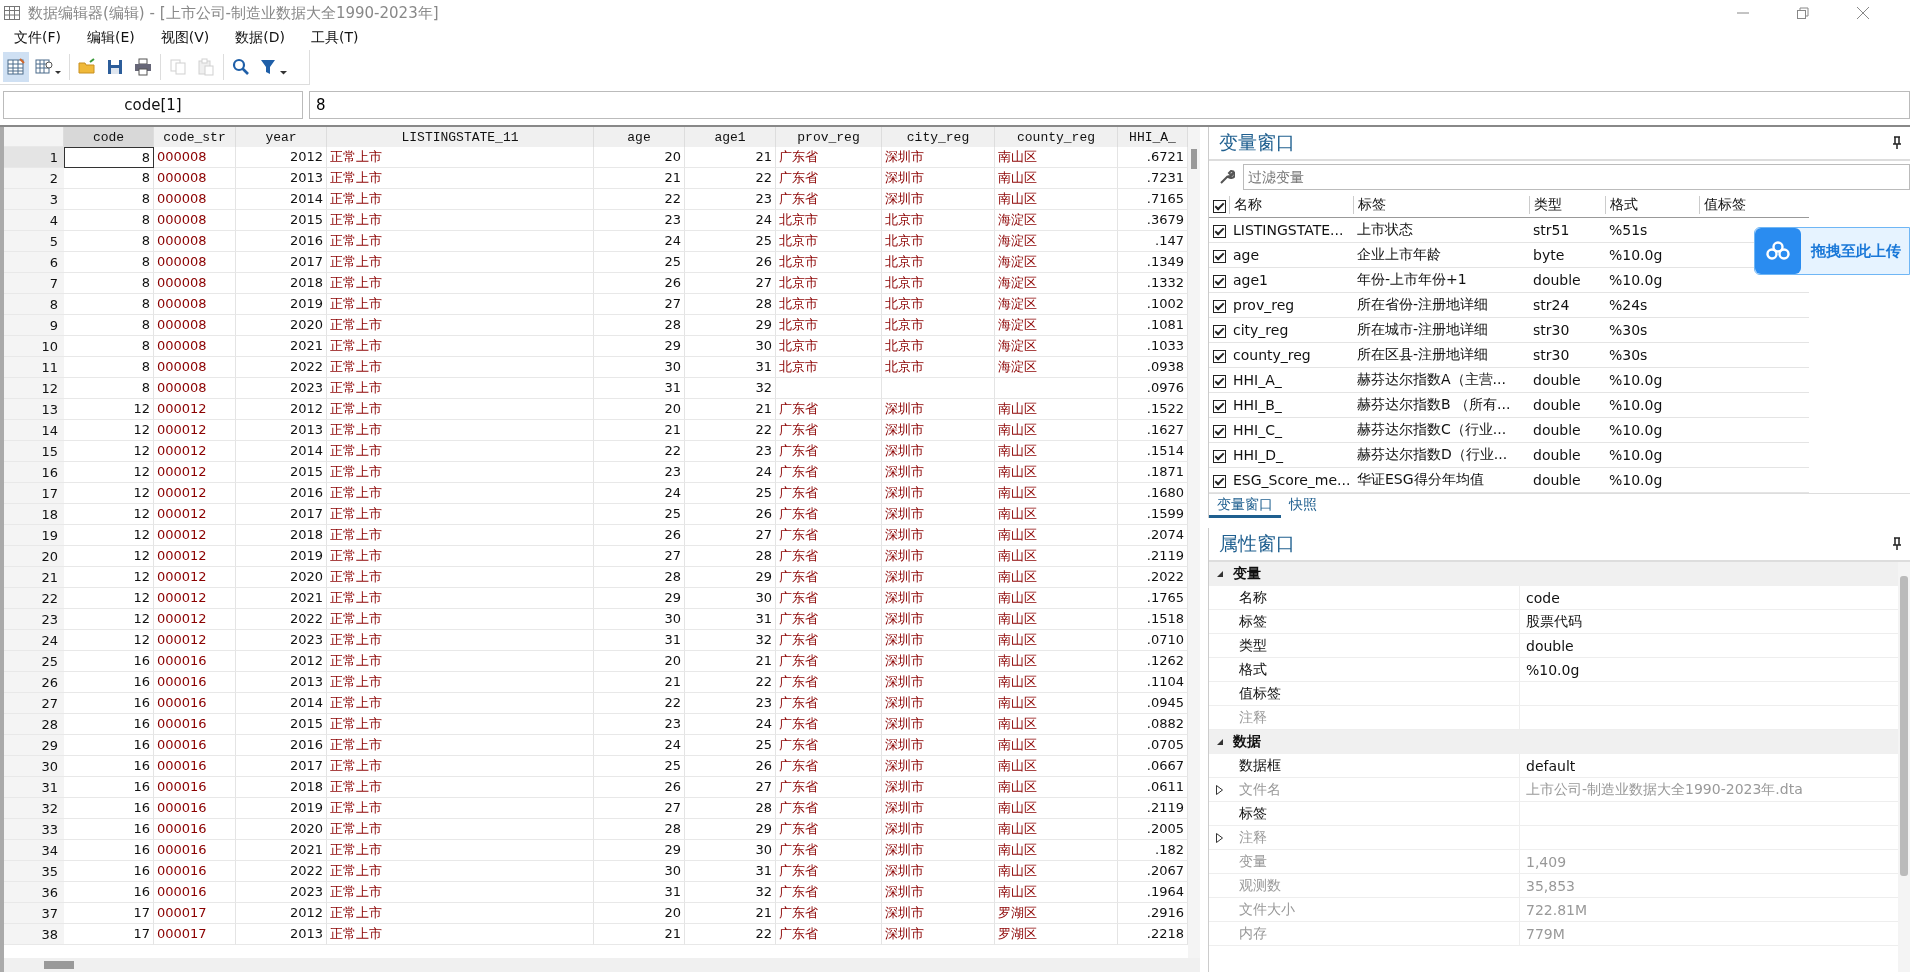 This screenshot has height=972, width=1910. I want to click on property-row: 名称 code, so click(1553, 598).